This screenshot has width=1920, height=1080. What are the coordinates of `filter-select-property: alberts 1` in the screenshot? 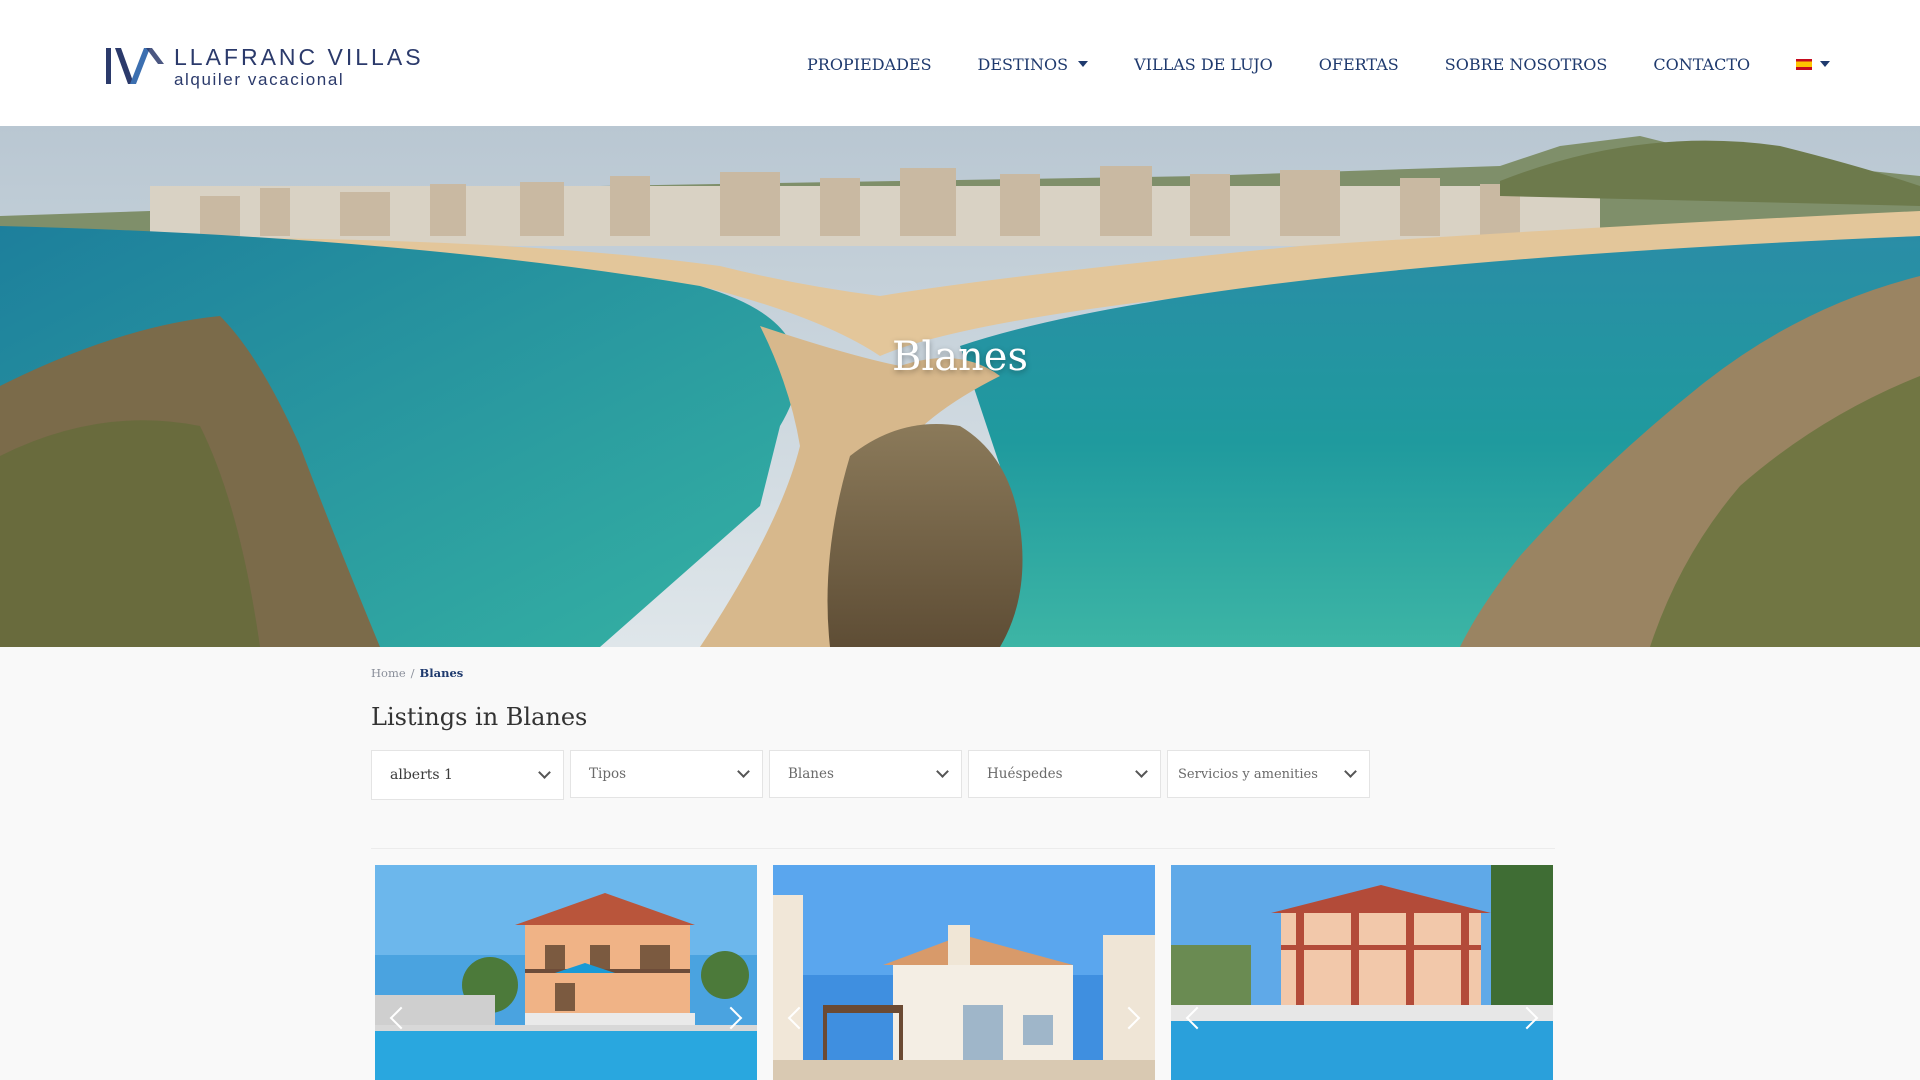 It's located at (467, 775).